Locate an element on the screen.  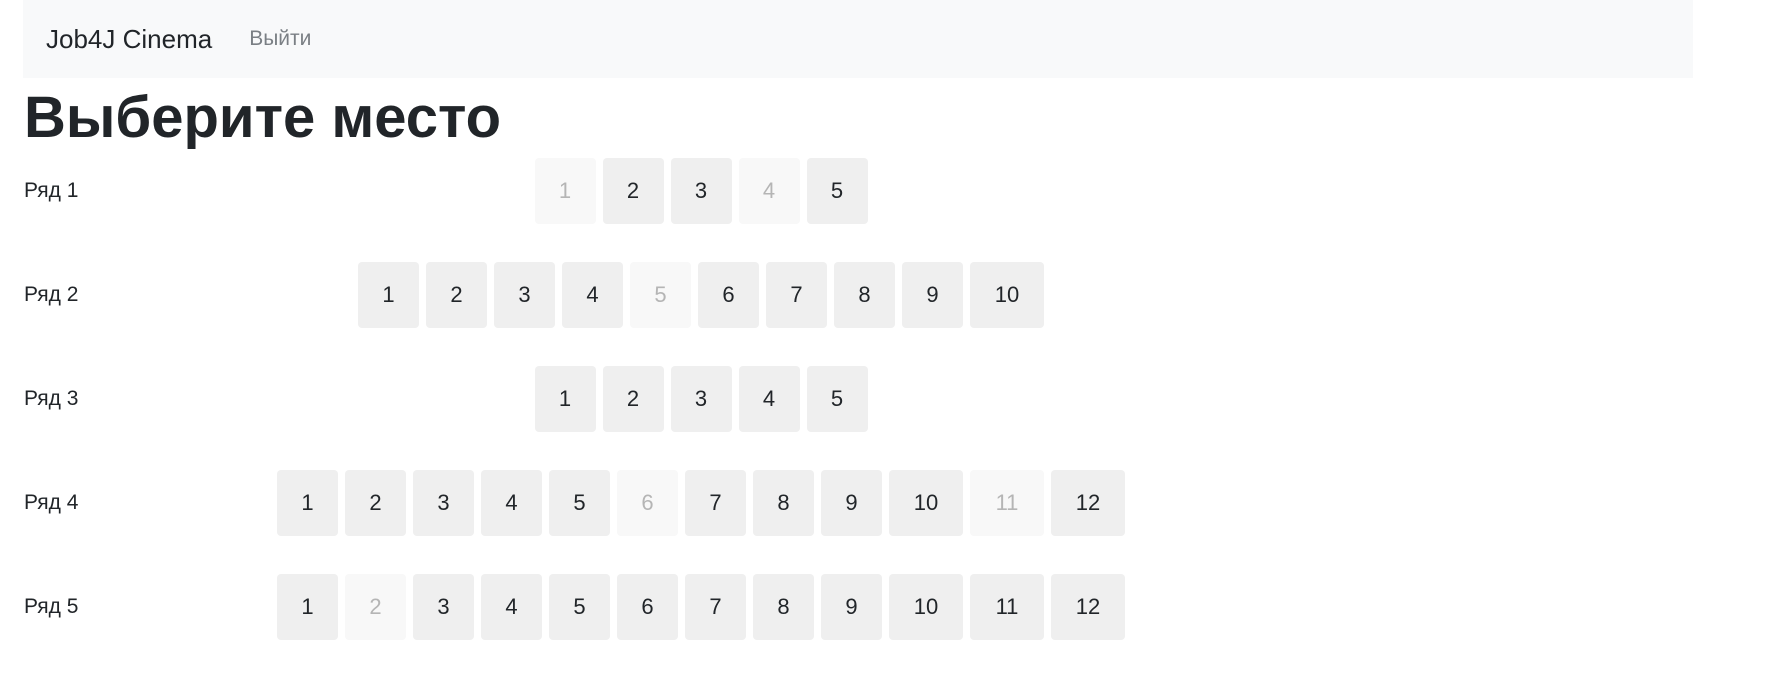
seat-button-taken: 6 is located at coordinates (647, 503).